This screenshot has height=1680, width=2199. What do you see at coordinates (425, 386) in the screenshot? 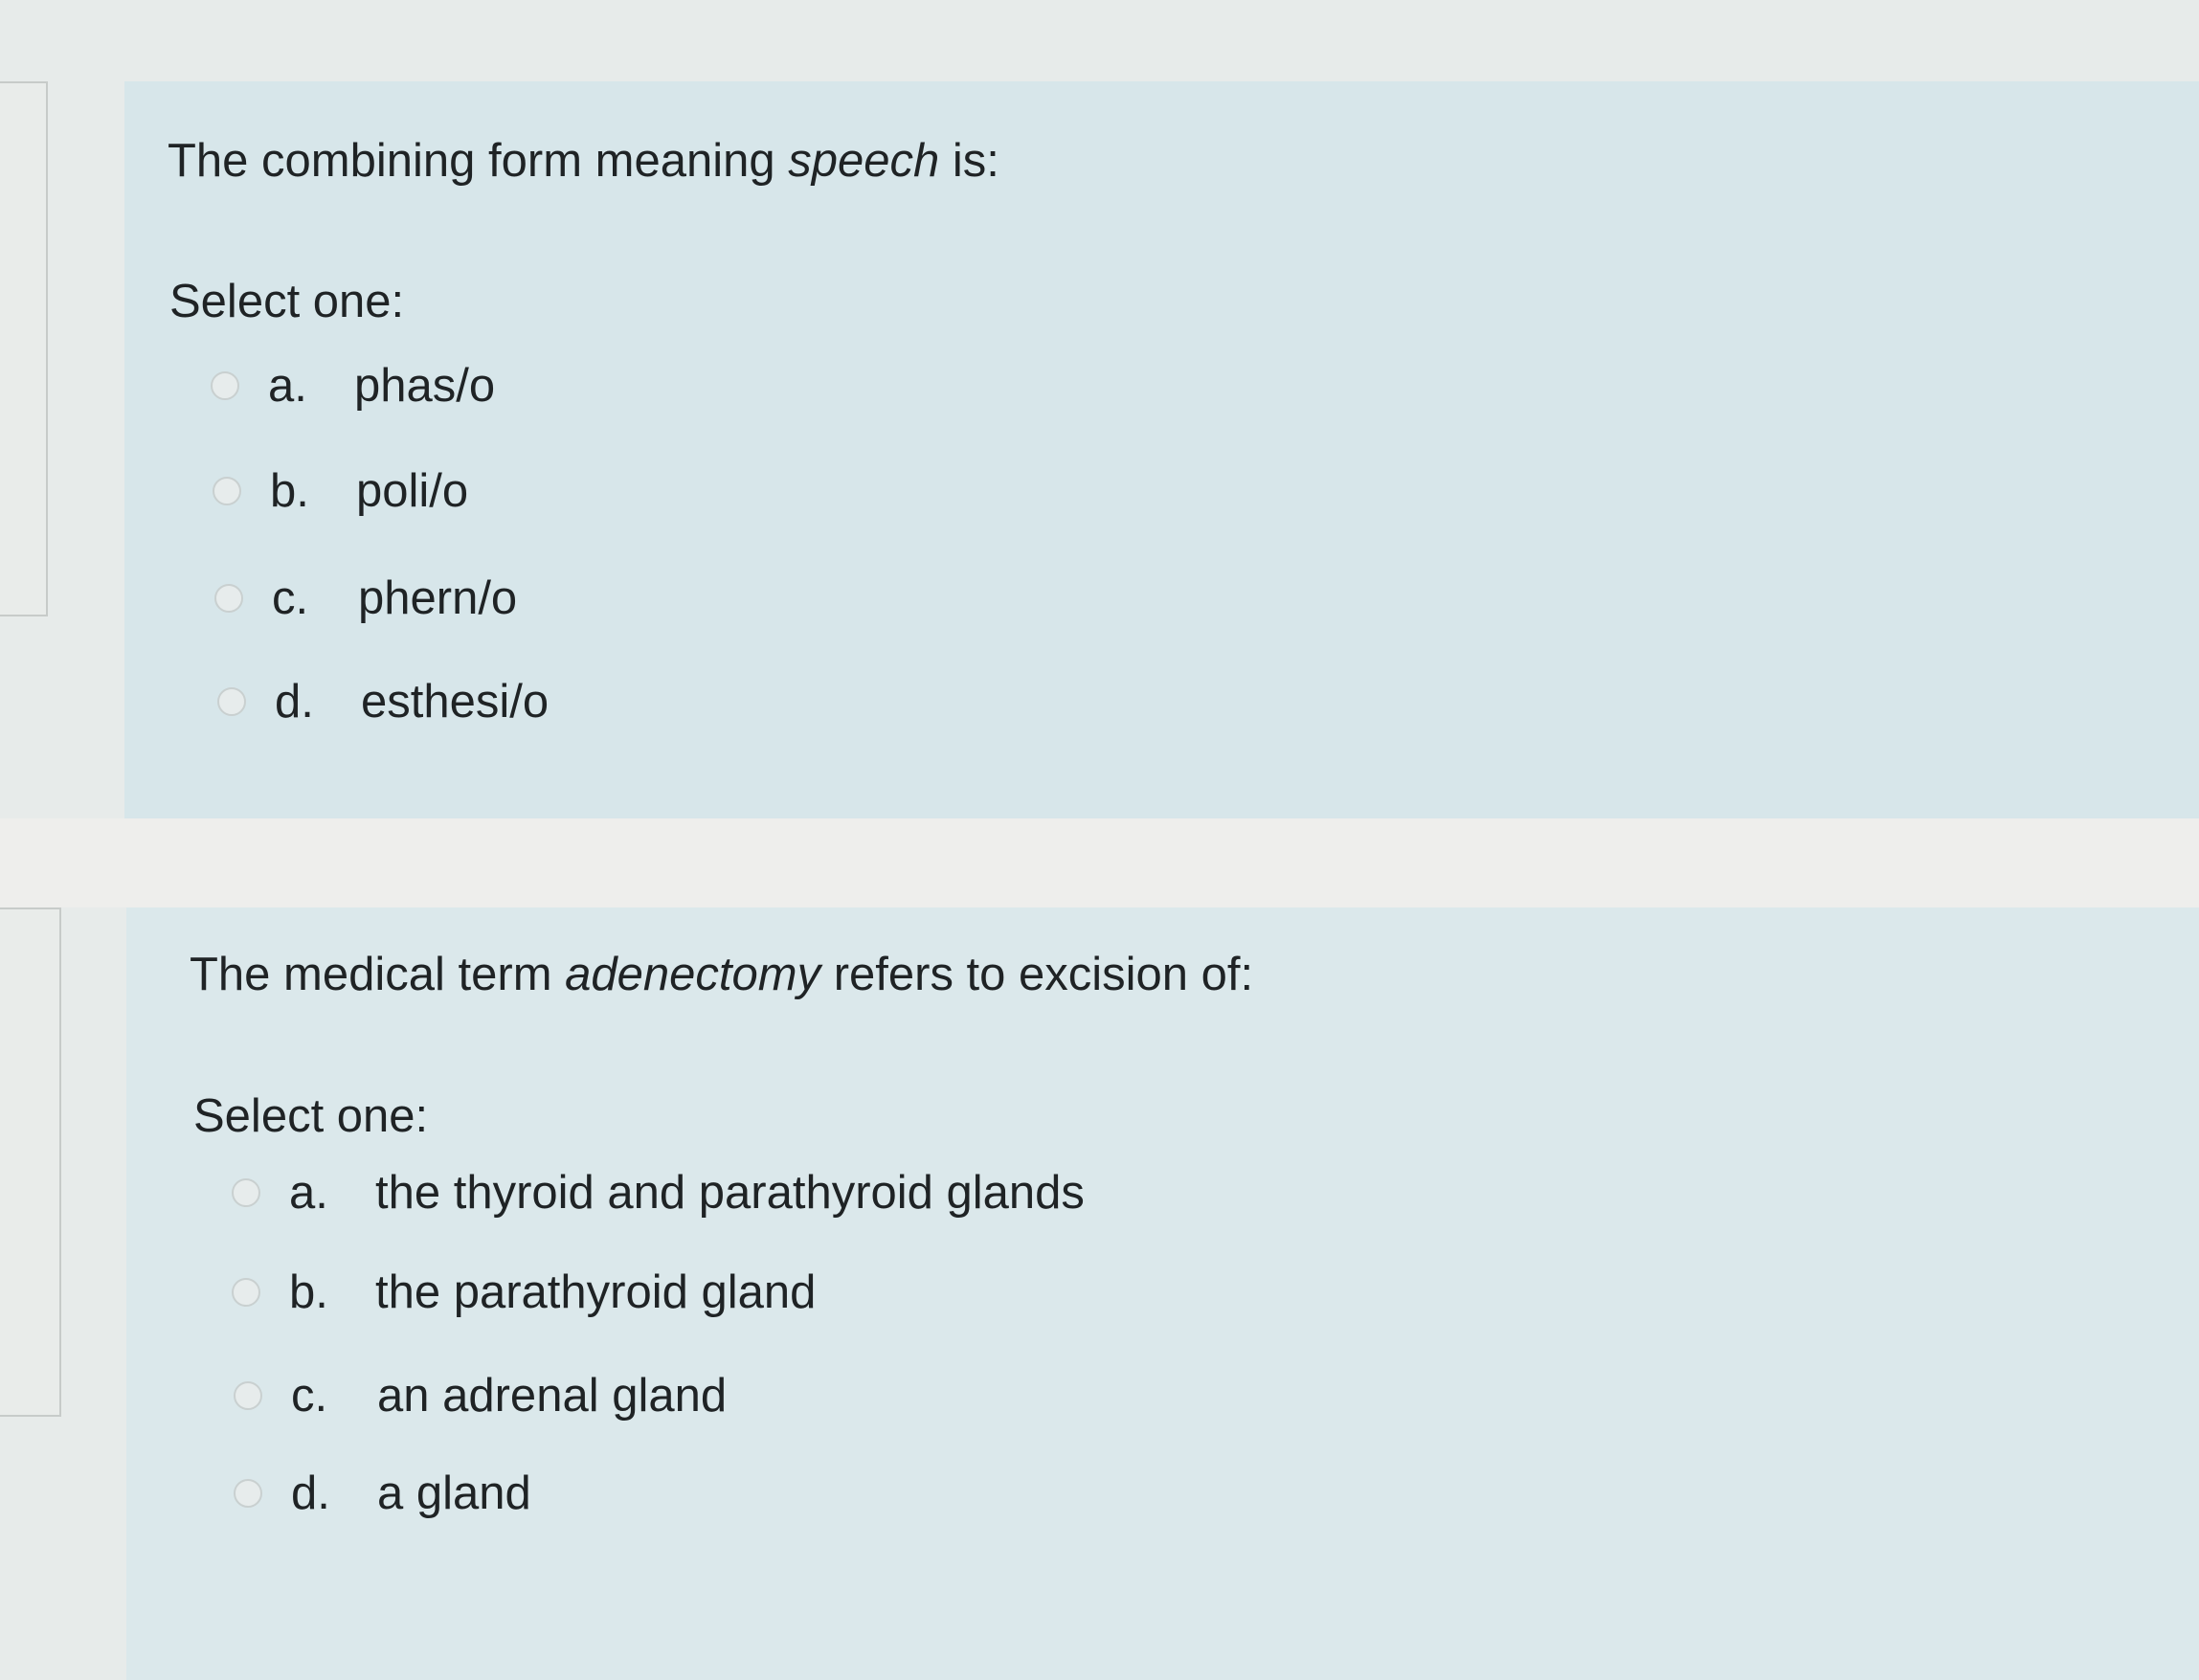
I see `option-text: phas/o` at bounding box center [425, 386].